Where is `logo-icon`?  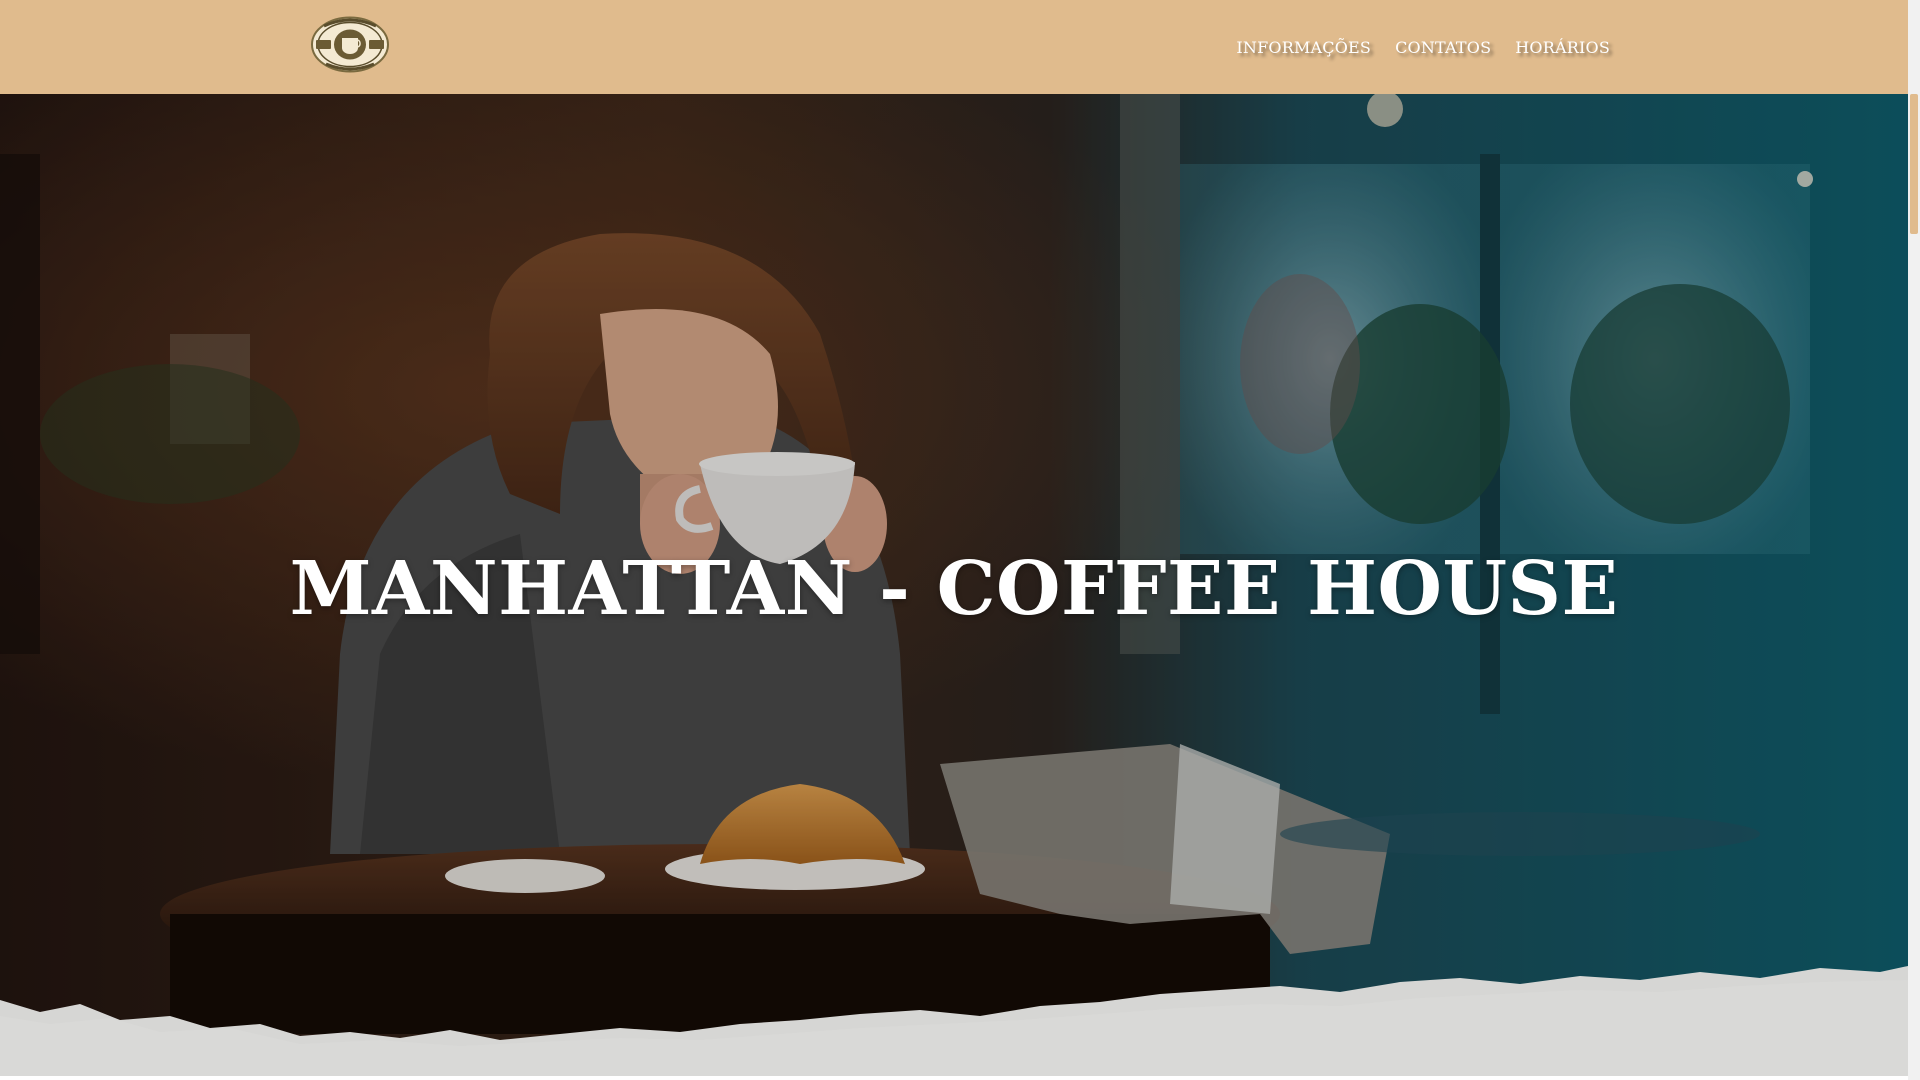 logo-icon is located at coordinates (350, 44).